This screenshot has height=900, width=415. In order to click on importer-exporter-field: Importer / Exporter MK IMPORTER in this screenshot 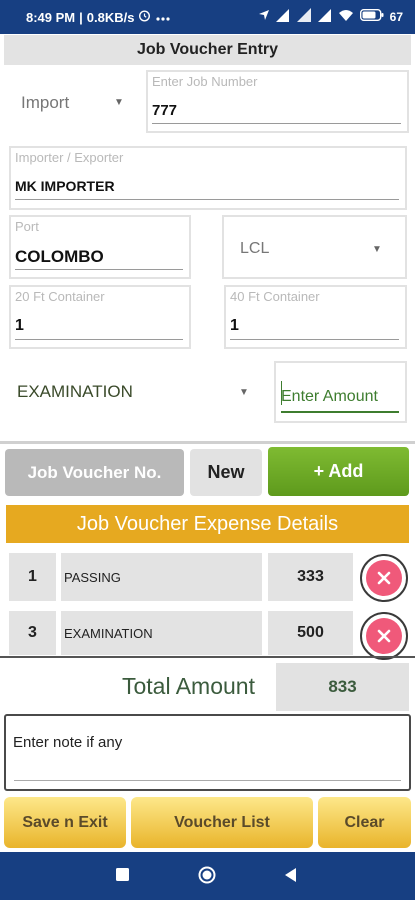, I will do `click(208, 178)`.